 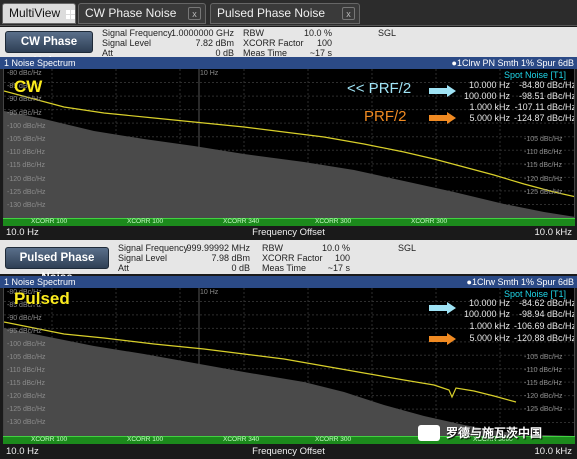 What do you see at coordinates (543, 139) in the screenshot?
I see `y-tick-label-right: -105 dBc/Hz` at bounding box center [543, 139].